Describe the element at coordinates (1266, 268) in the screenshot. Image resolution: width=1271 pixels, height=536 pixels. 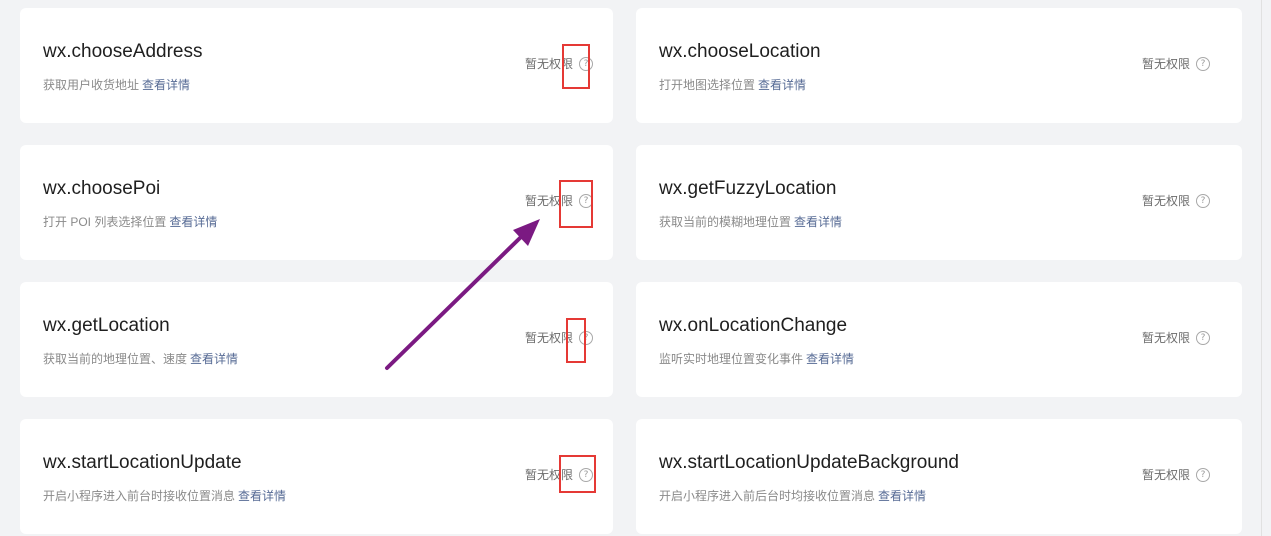
I see `scrollbar-track` at that location.